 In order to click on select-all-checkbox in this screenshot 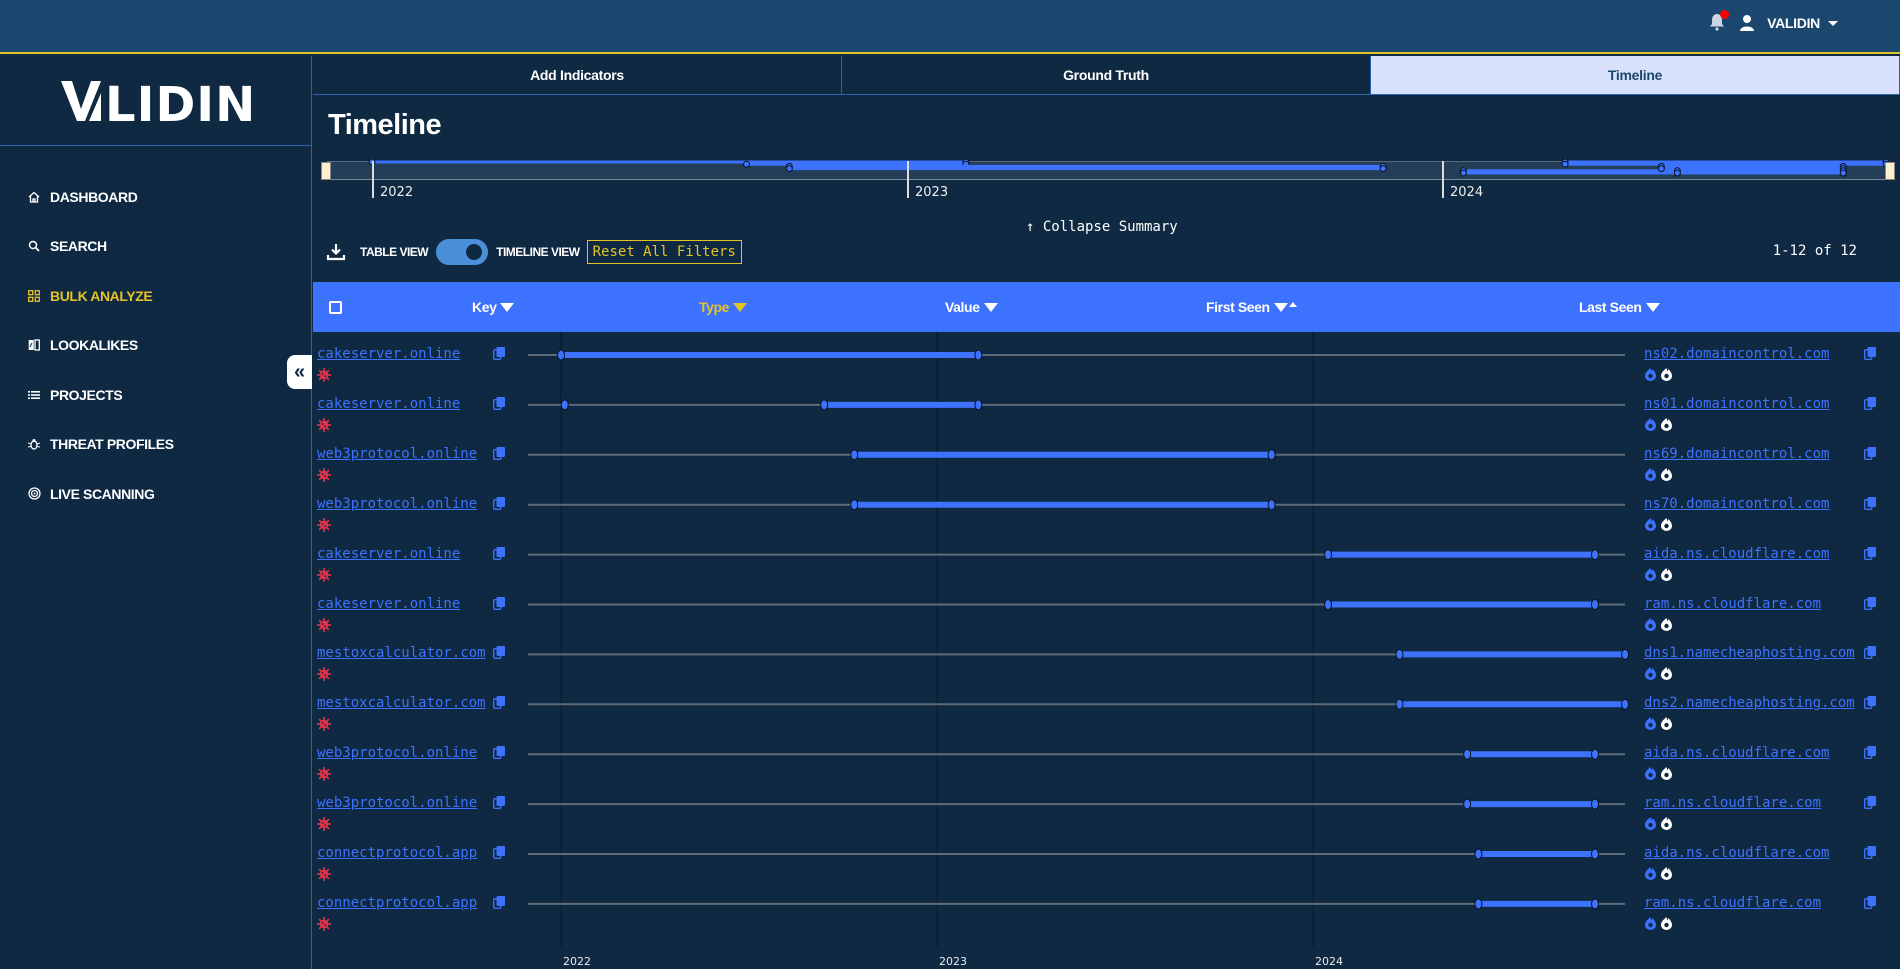, I will do `click(335, 307)`.